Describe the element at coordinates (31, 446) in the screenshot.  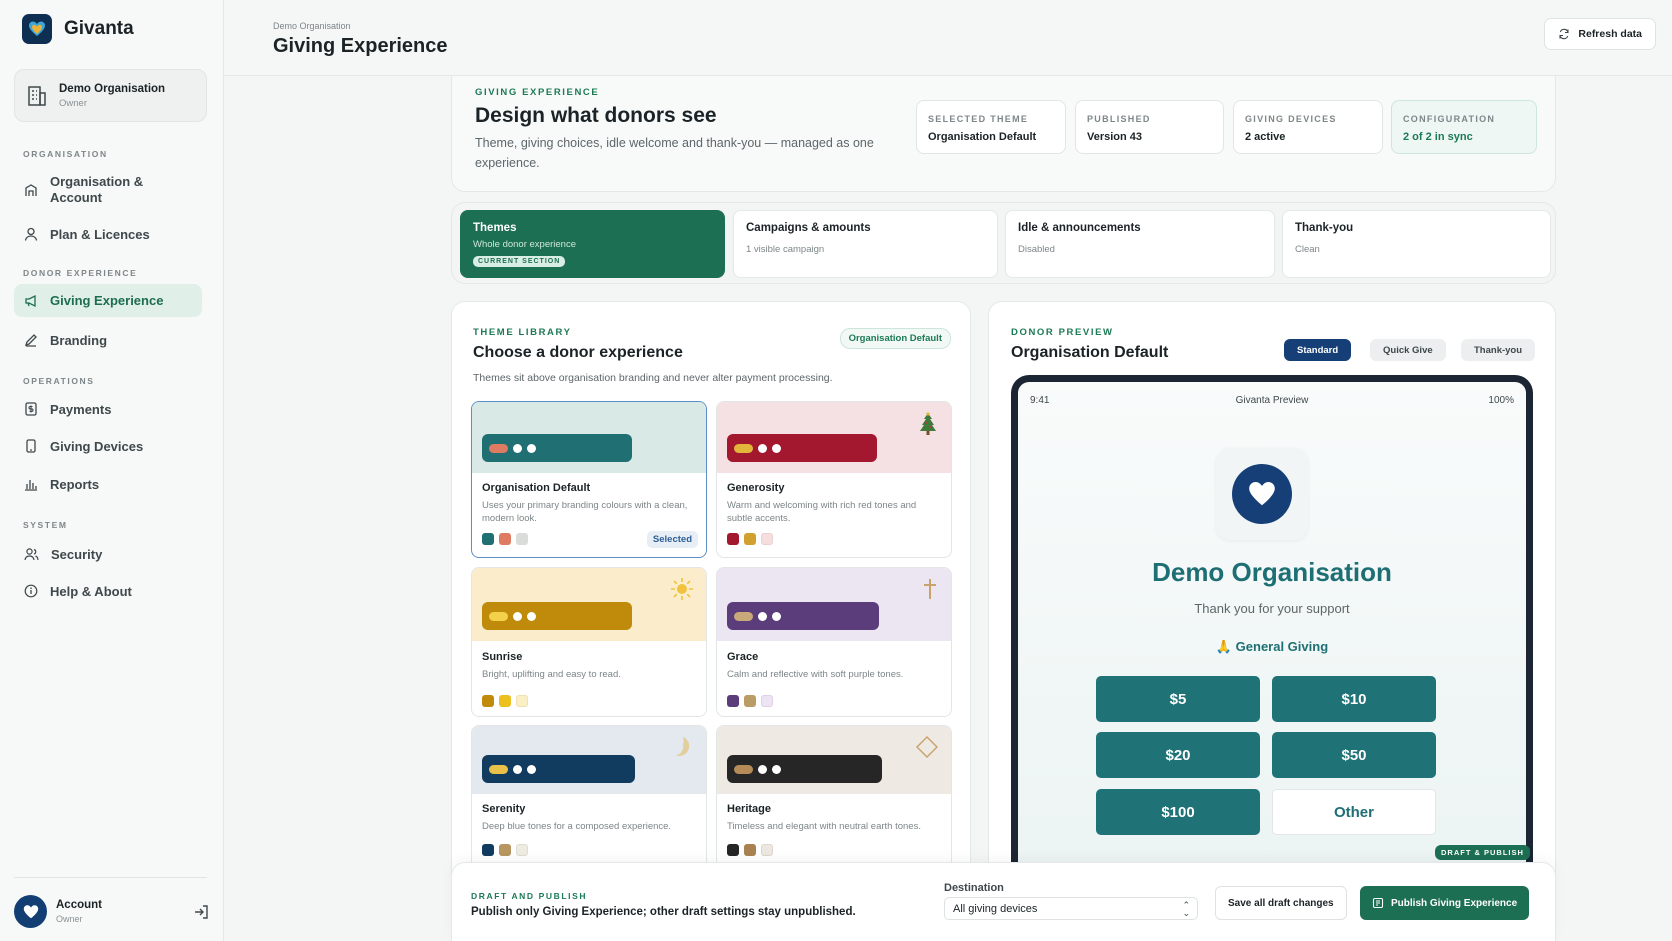
I see `tablet-icon` at that location.